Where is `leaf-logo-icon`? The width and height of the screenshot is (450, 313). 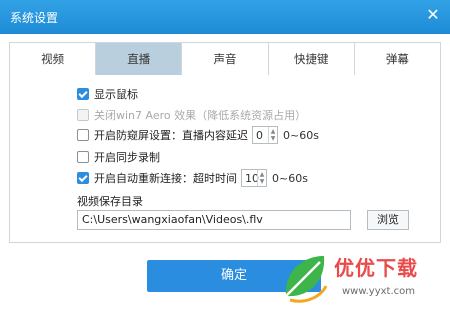
leaf-logo-icon is located at coordinates (306, 279).